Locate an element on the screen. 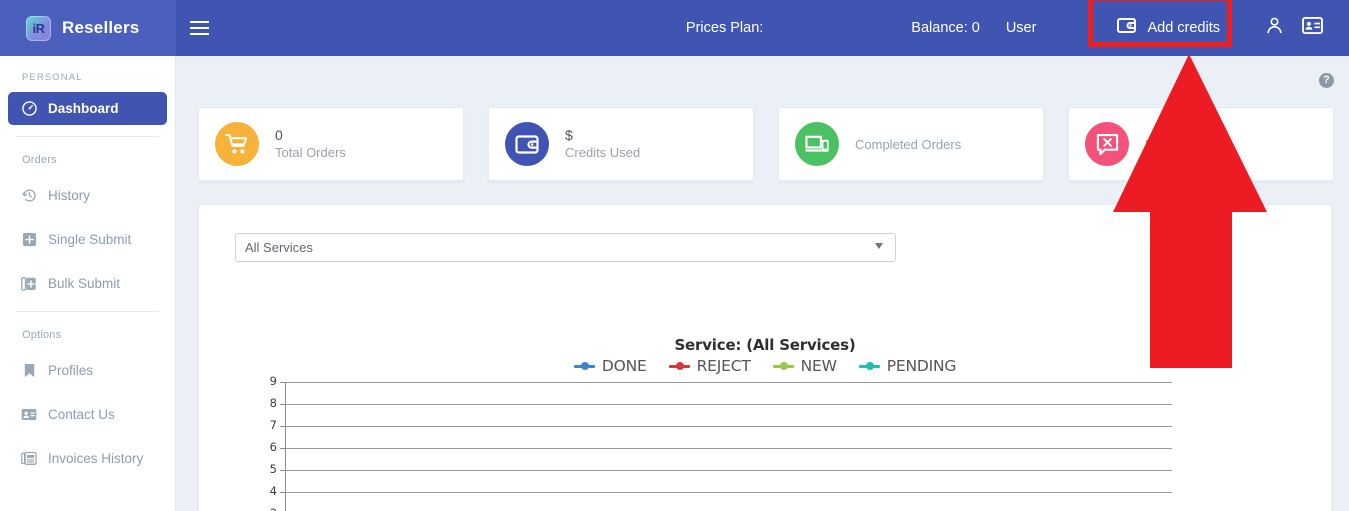 This screenshot has height=511, width=1349. add-credits-label: Add credits is located at coordinates (1183, 28).